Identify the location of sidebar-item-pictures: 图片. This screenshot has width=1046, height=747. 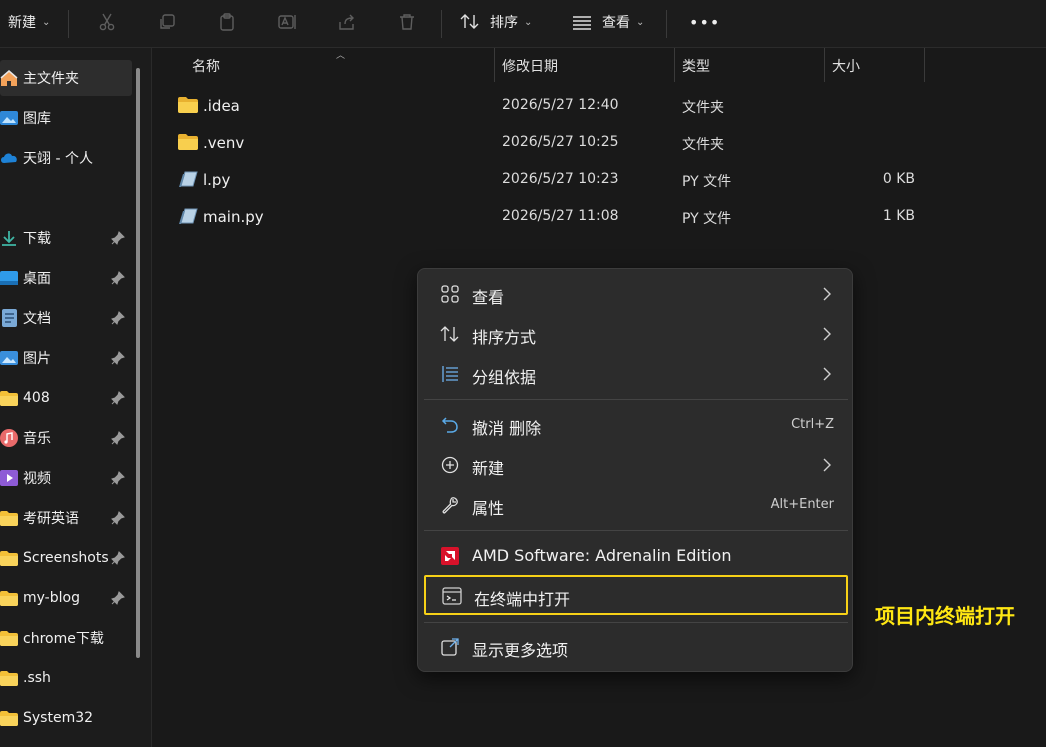
(66, 358).